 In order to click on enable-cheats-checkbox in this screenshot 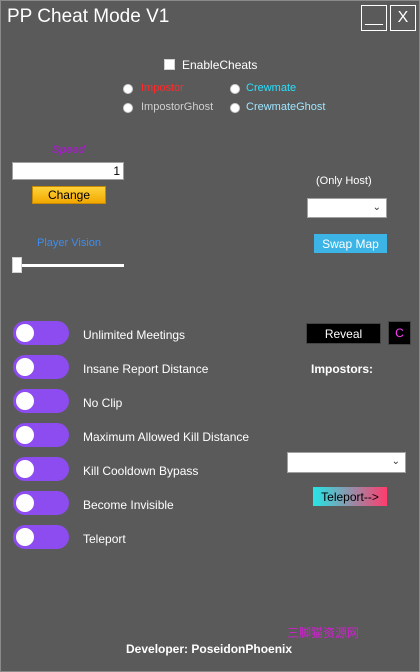, I will do `click(169, 64)`.